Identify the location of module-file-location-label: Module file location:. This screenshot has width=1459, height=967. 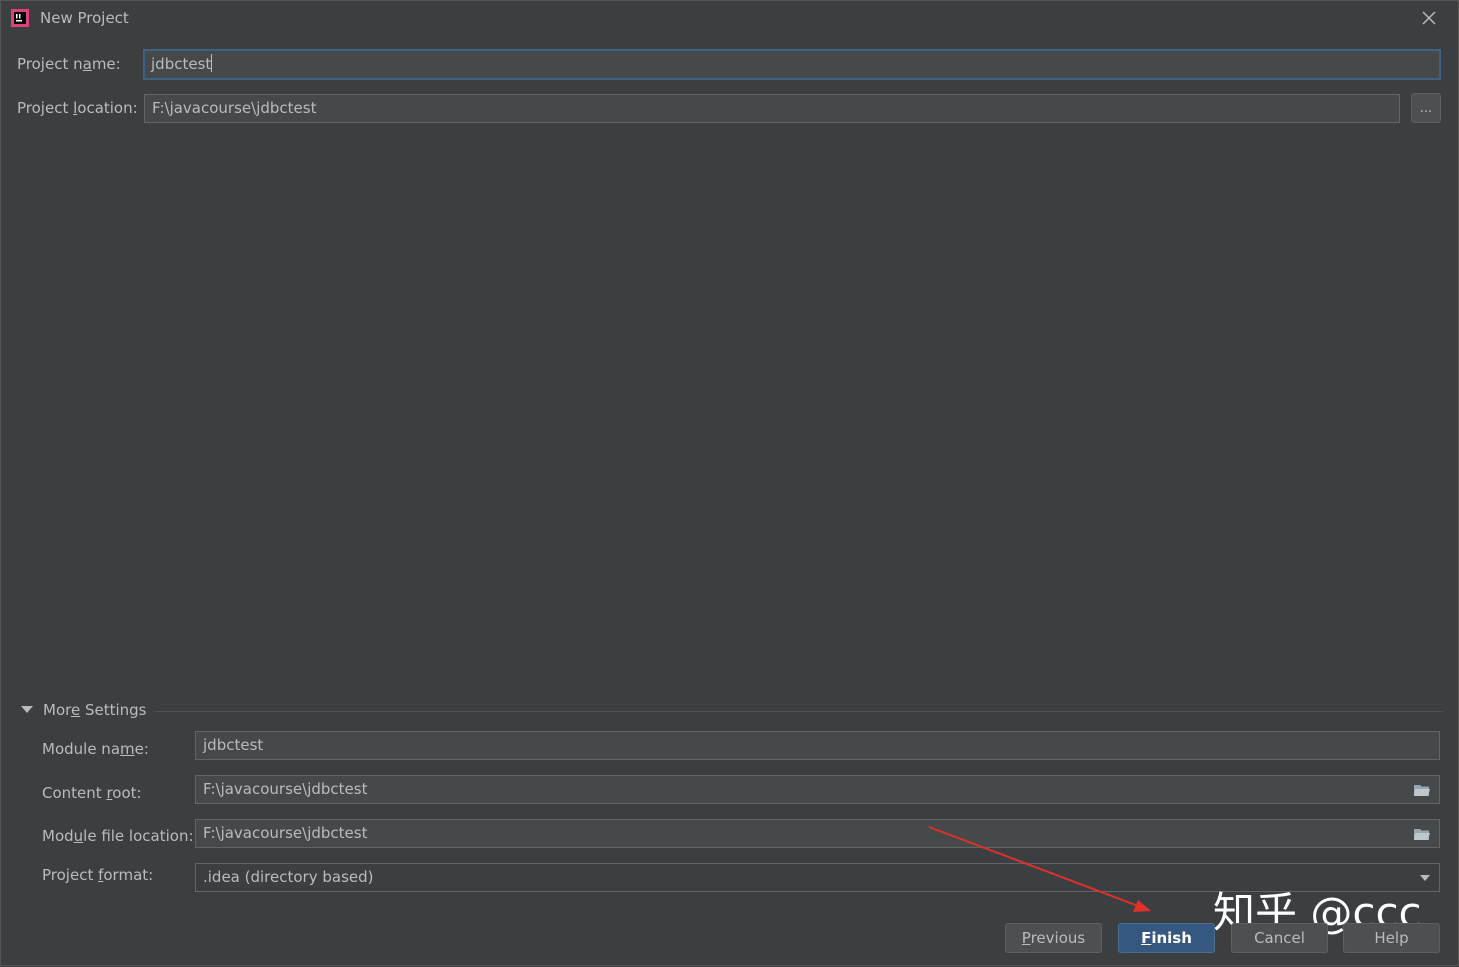
(118, 836).